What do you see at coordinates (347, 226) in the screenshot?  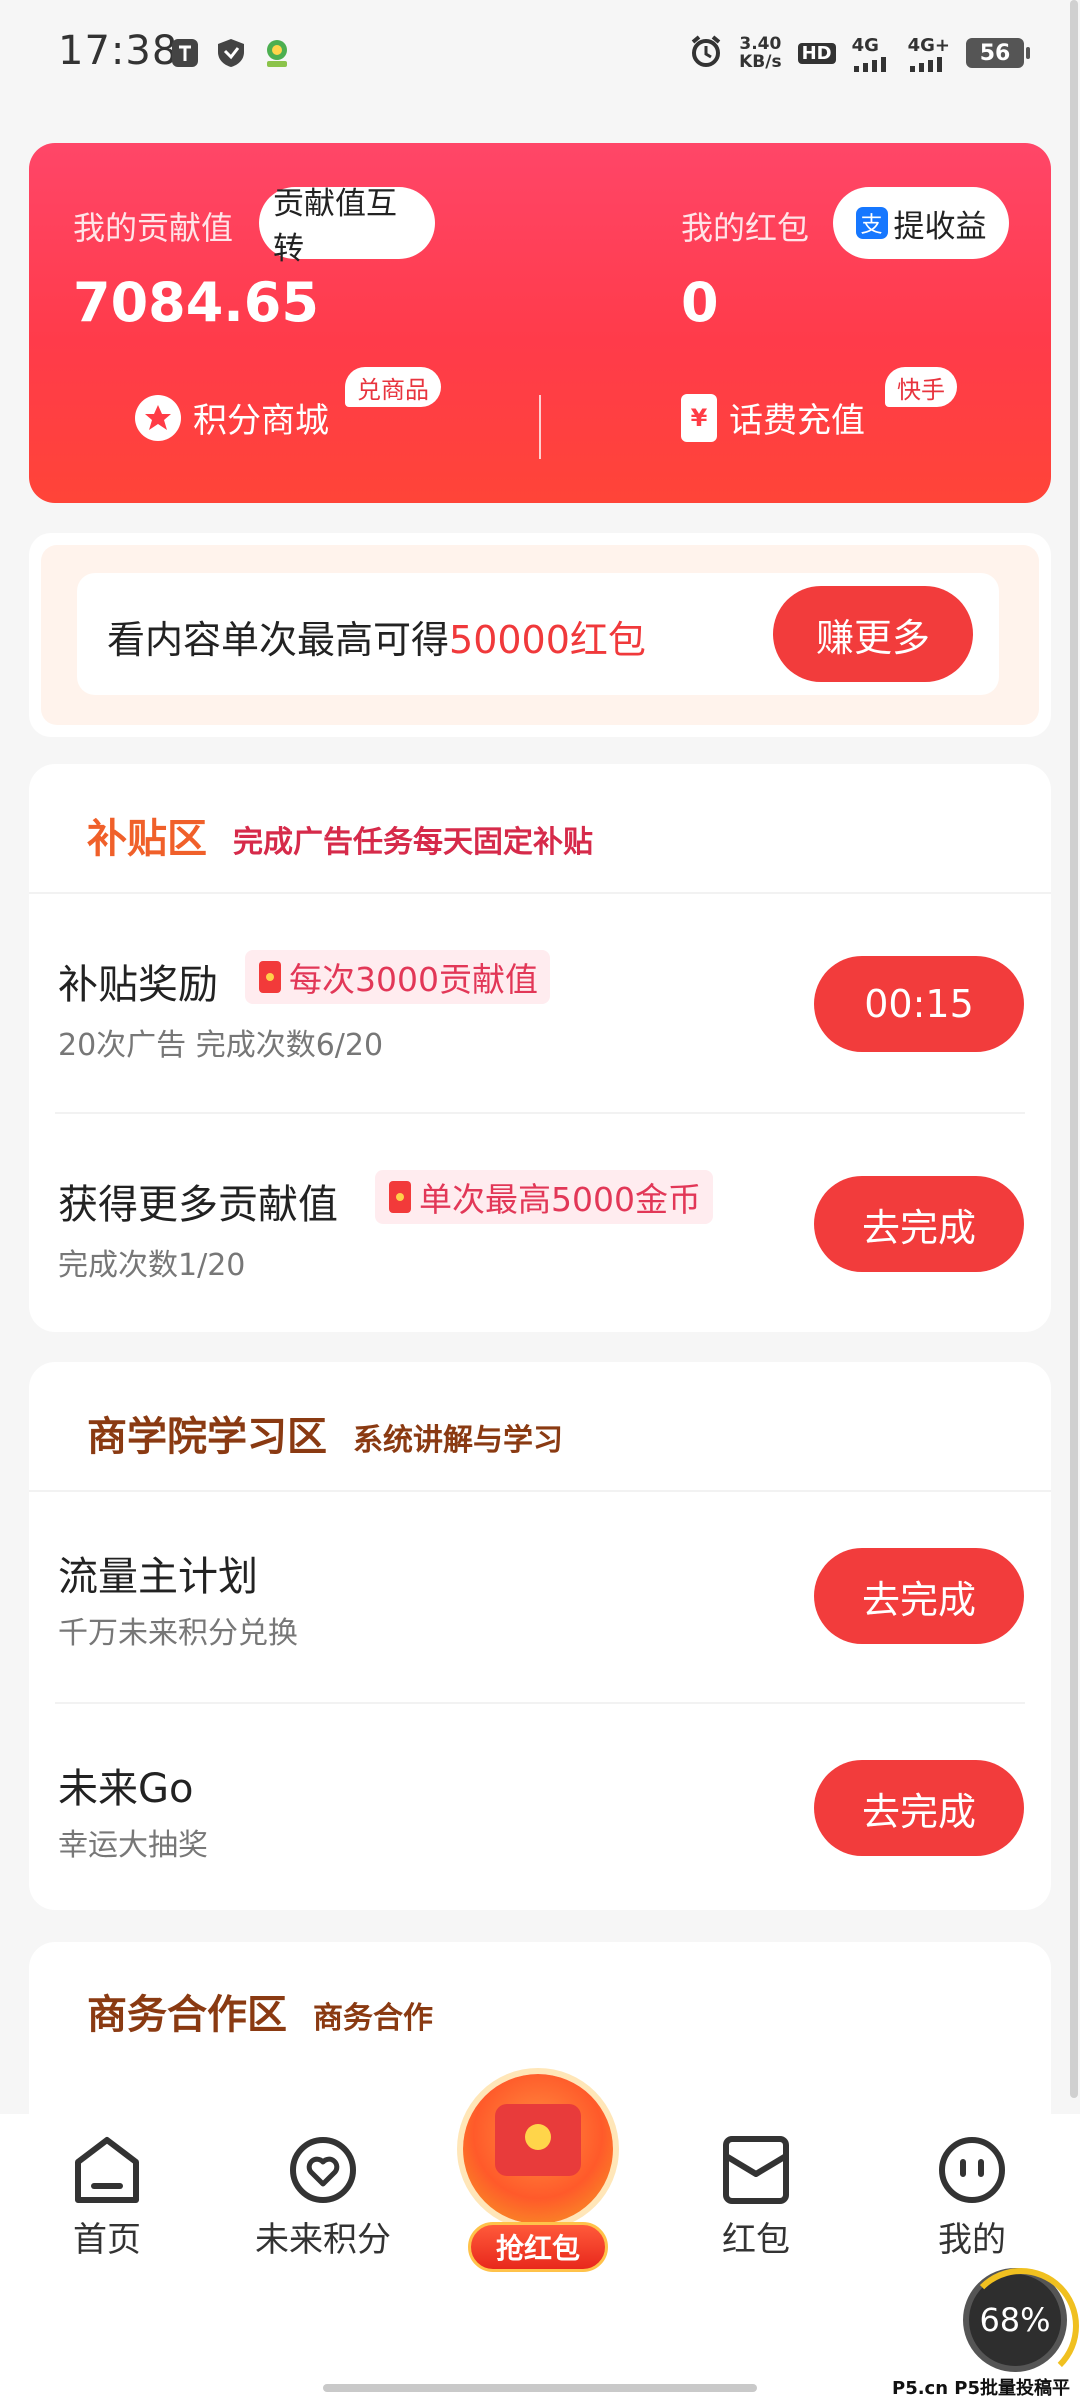 I see `contribution-transfer-button: 贡献值互转` at bounding box center [347, 226].